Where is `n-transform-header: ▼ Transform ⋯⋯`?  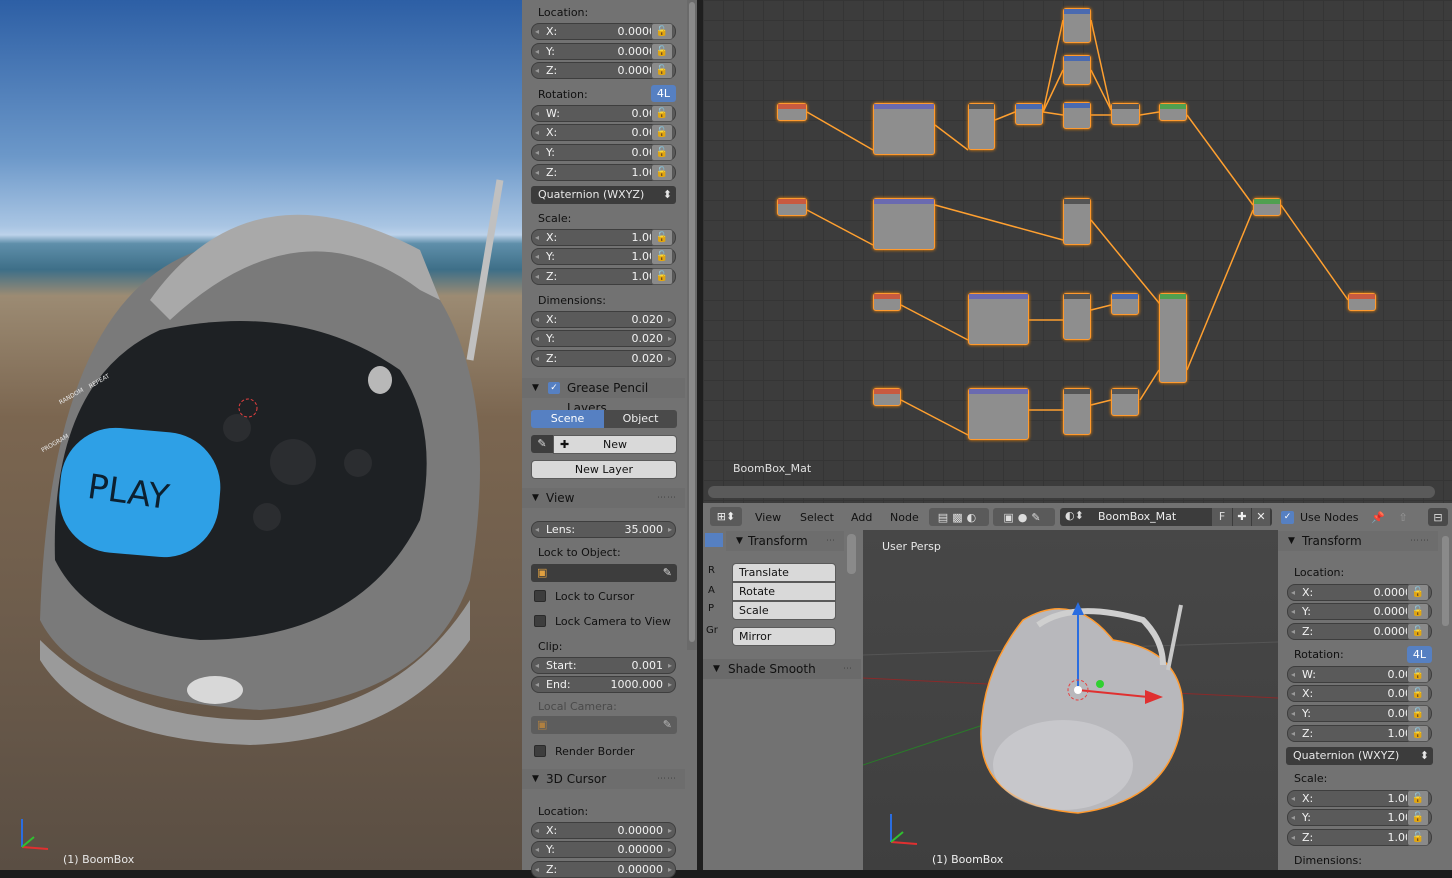 n-transform-header: ▼ Transform ⋯⋯ is located at coordinates (1358, 541).